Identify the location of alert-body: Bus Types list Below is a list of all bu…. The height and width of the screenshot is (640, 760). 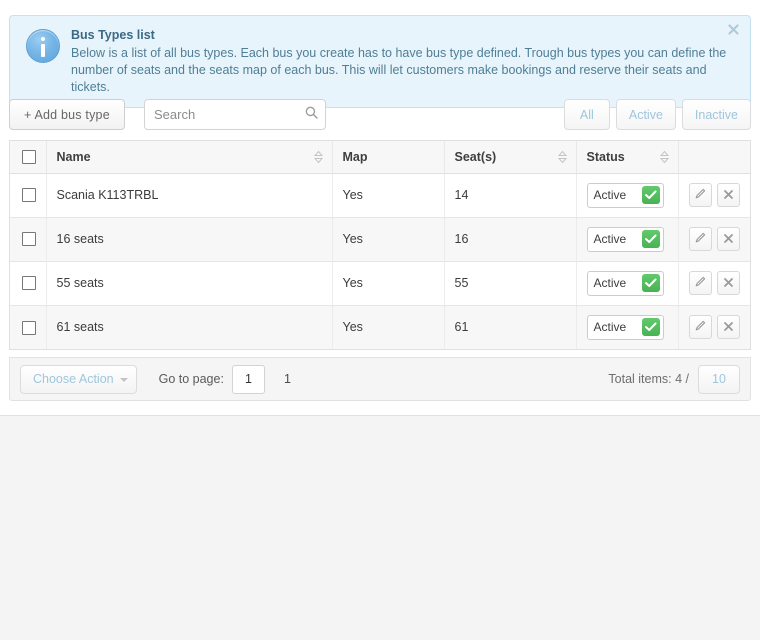
(404, 61).